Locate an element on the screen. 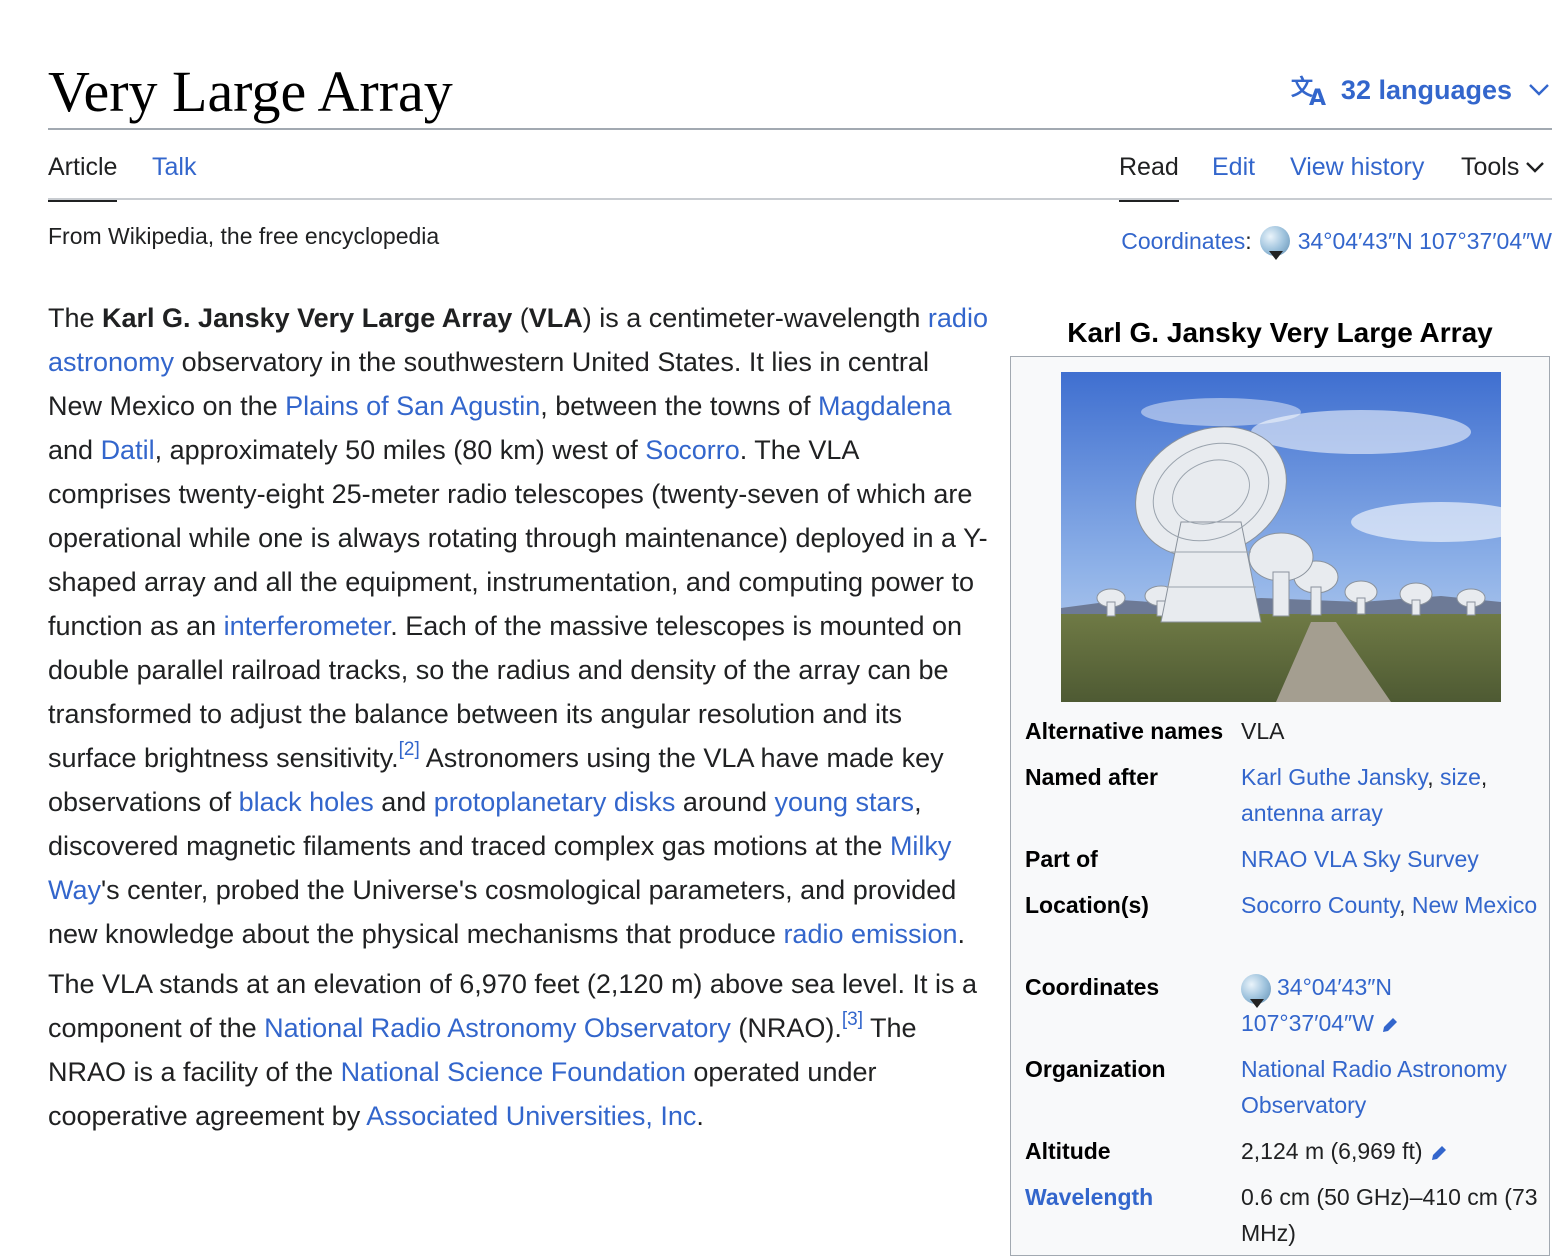  title-divider is located at coordinates (800, 129).